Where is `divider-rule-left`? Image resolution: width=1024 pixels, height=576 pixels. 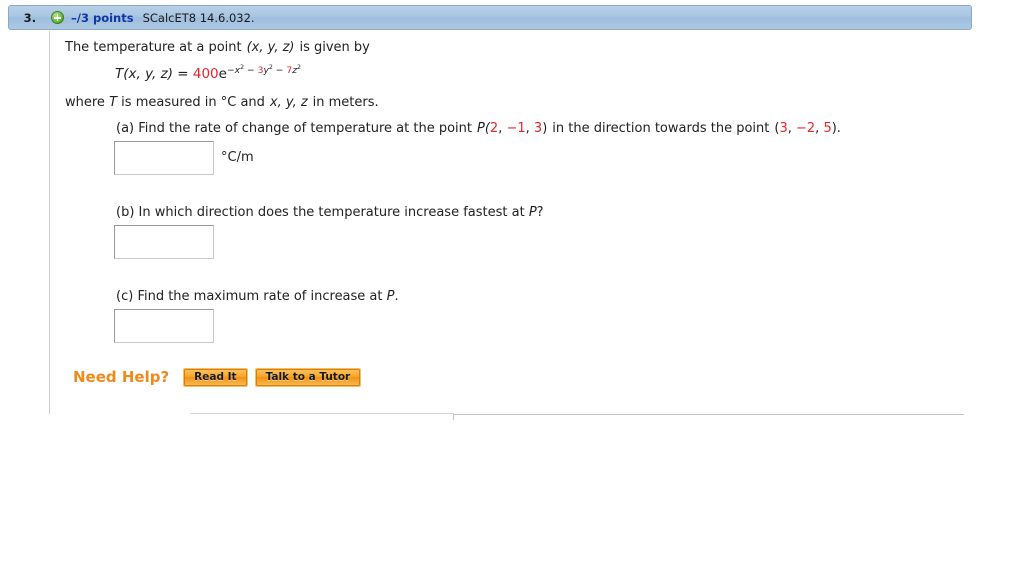 divider-rule-left is located at coordinates (322, 413).